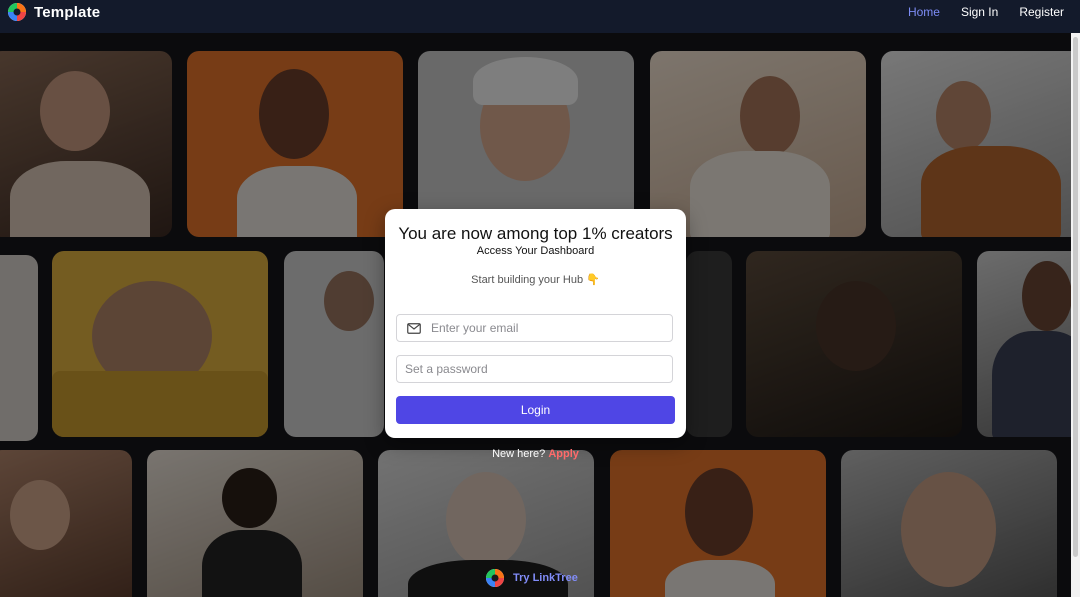 The width and height of the screenshot is (1080, 597). I want to click on nav-links: Home Sign In Register, so click(986, 12).